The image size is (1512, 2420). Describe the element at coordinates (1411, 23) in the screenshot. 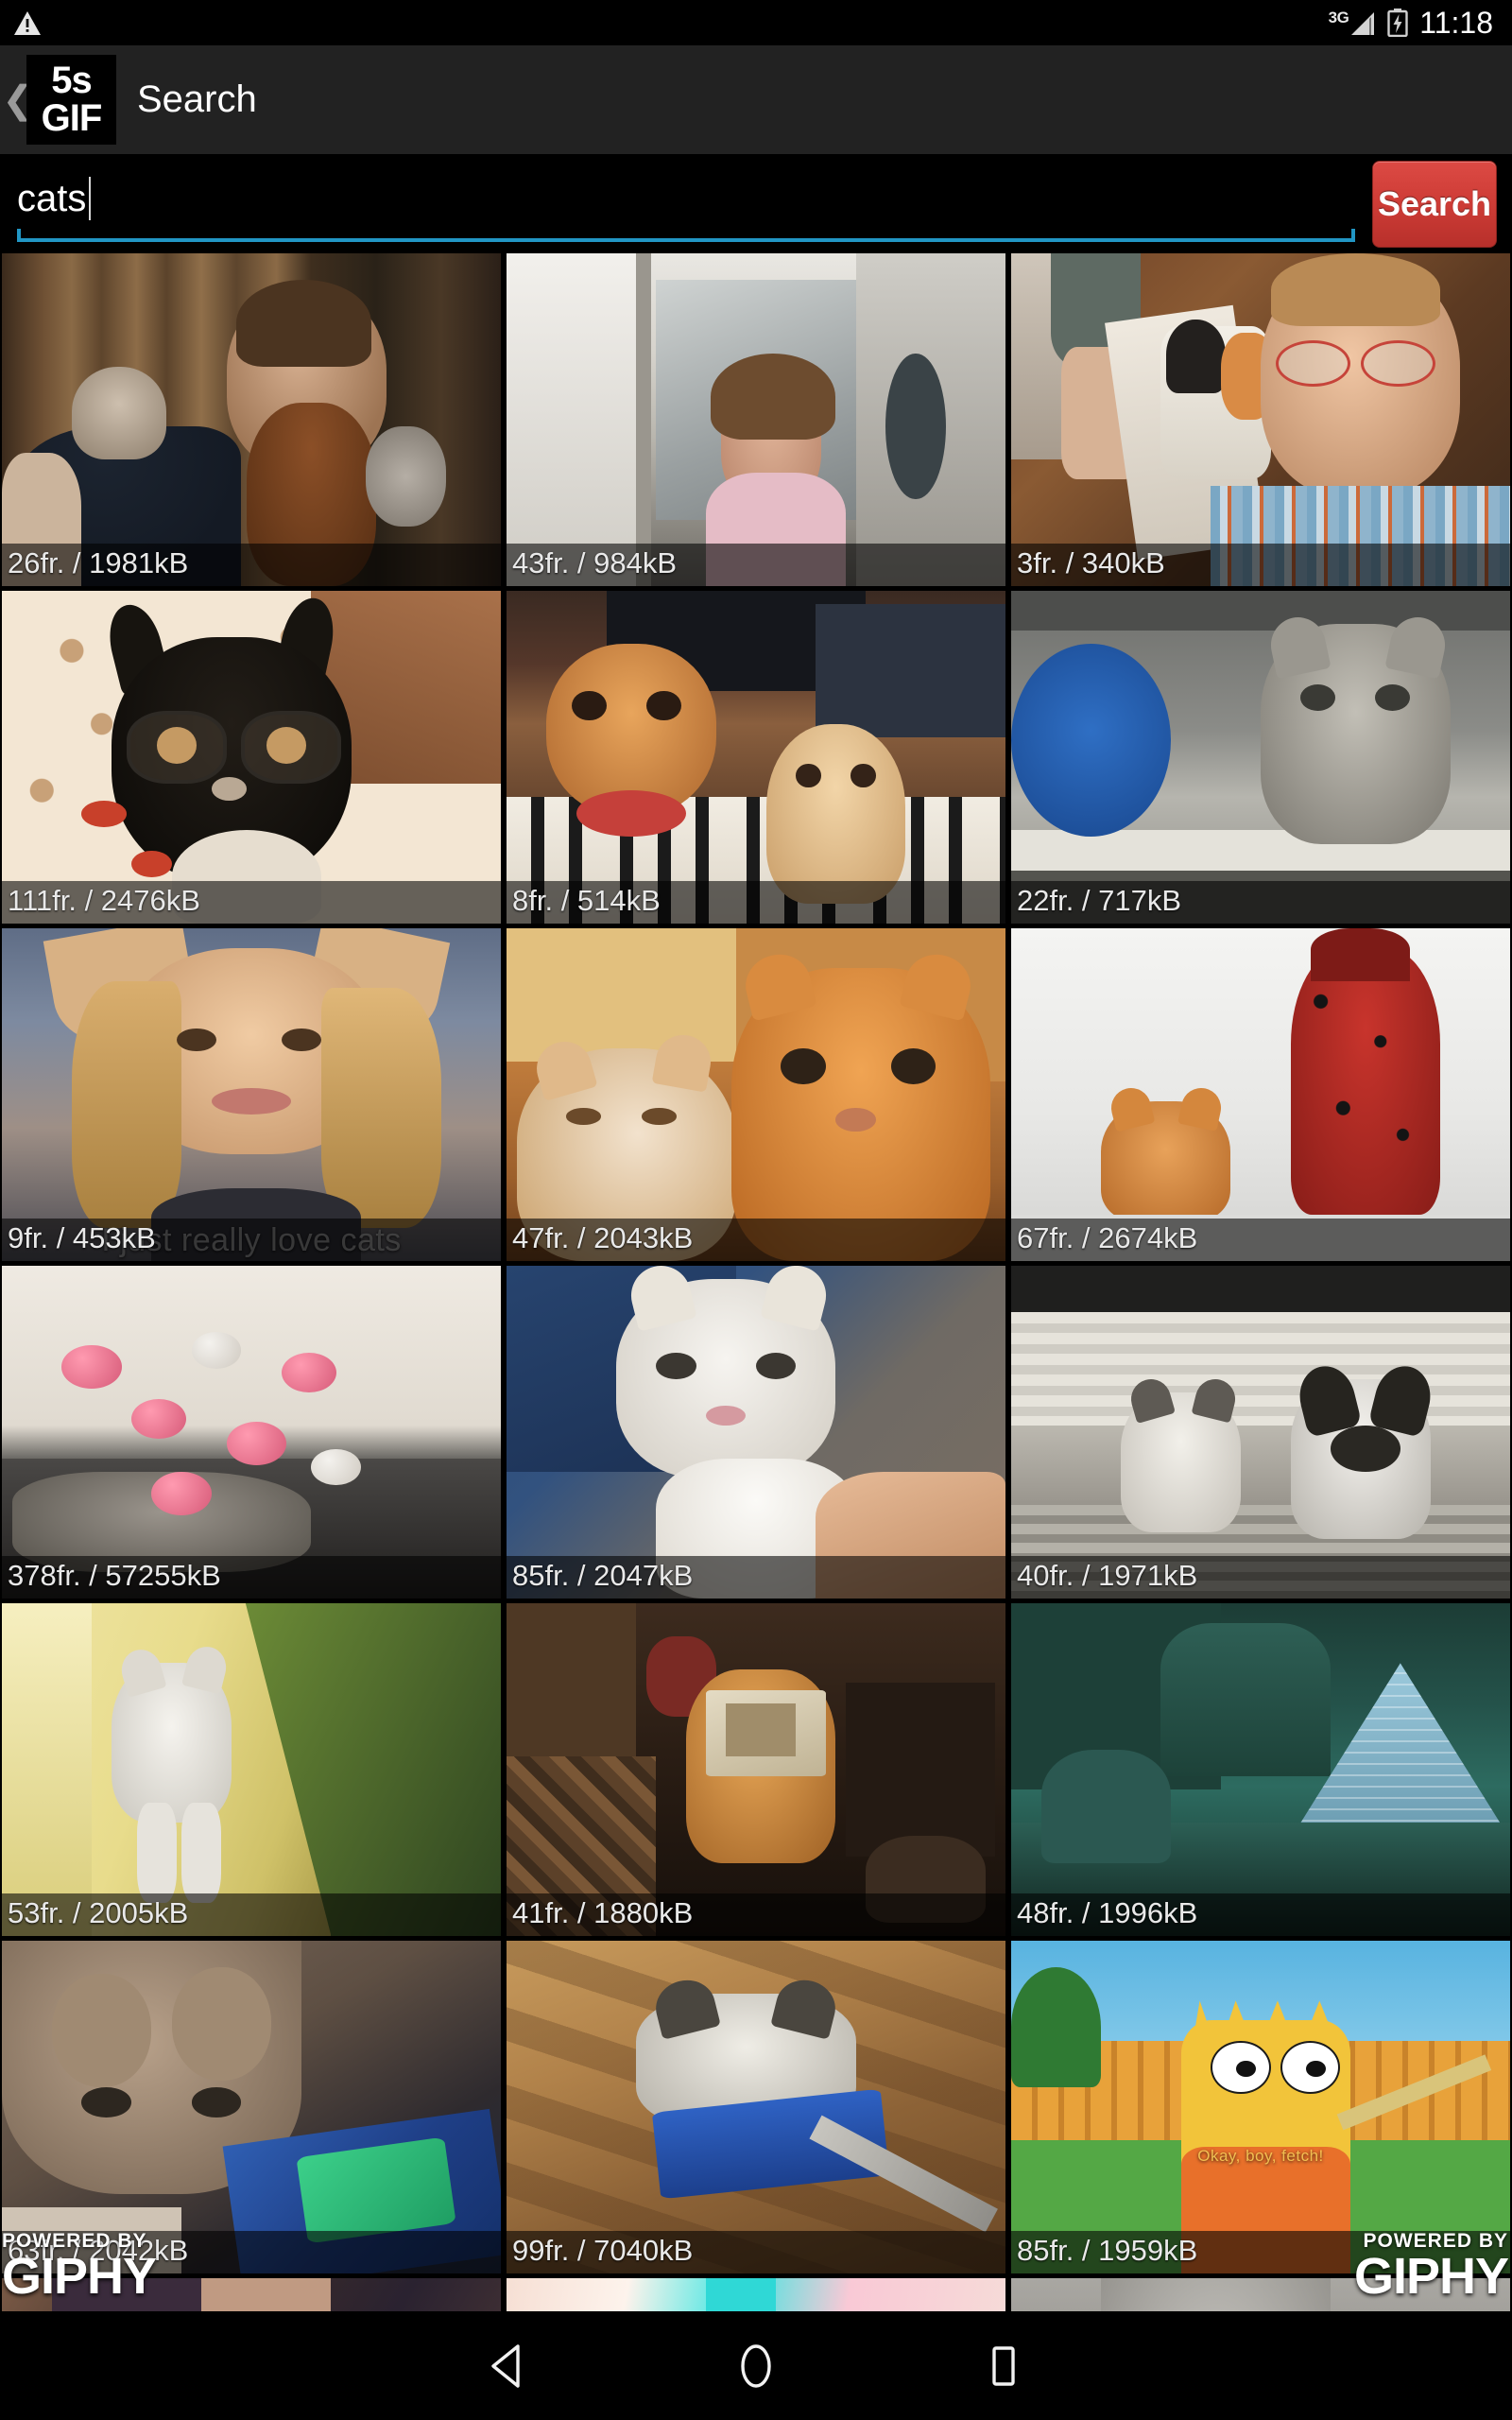

I see `status-bar-right: 3G 11:18` at that location.